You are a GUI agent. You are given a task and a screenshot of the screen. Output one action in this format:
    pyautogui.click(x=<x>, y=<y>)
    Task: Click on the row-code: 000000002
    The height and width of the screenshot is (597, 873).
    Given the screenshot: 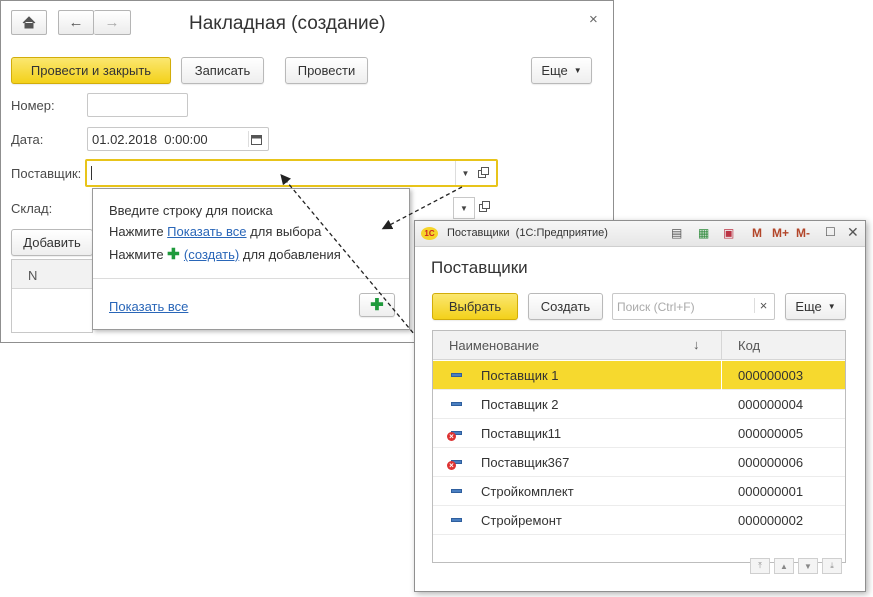 What is the action you would take?
    pyautogui.click(x=771, y=520)
    